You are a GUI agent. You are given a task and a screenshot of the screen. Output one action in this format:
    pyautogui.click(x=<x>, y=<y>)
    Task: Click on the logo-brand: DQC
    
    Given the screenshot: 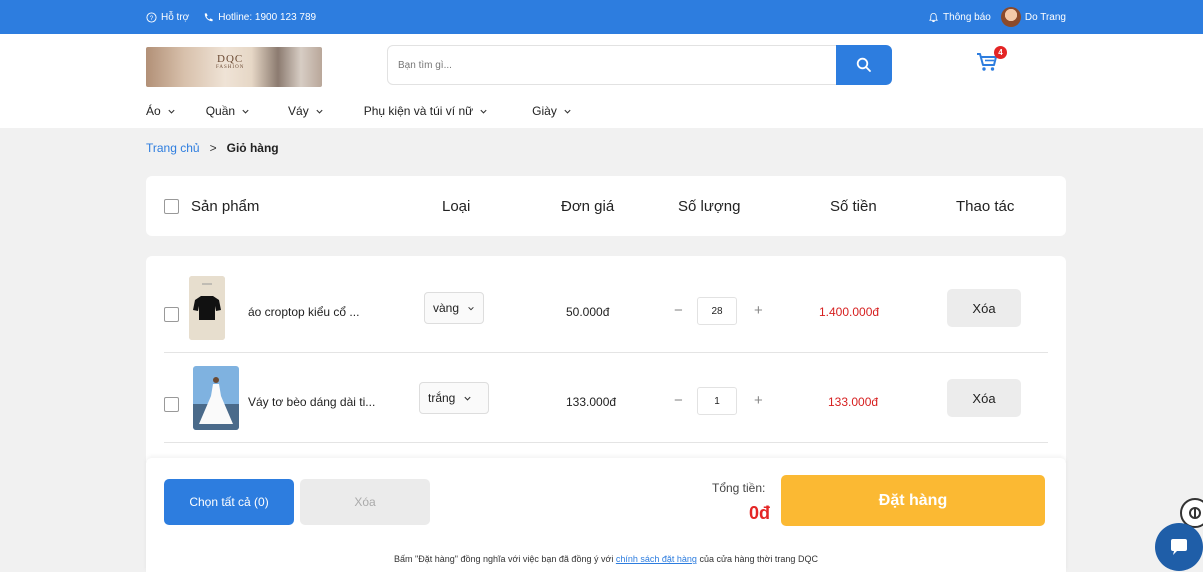 What is the action you would take?
    pyautogui.click(x=230, y=59)
    